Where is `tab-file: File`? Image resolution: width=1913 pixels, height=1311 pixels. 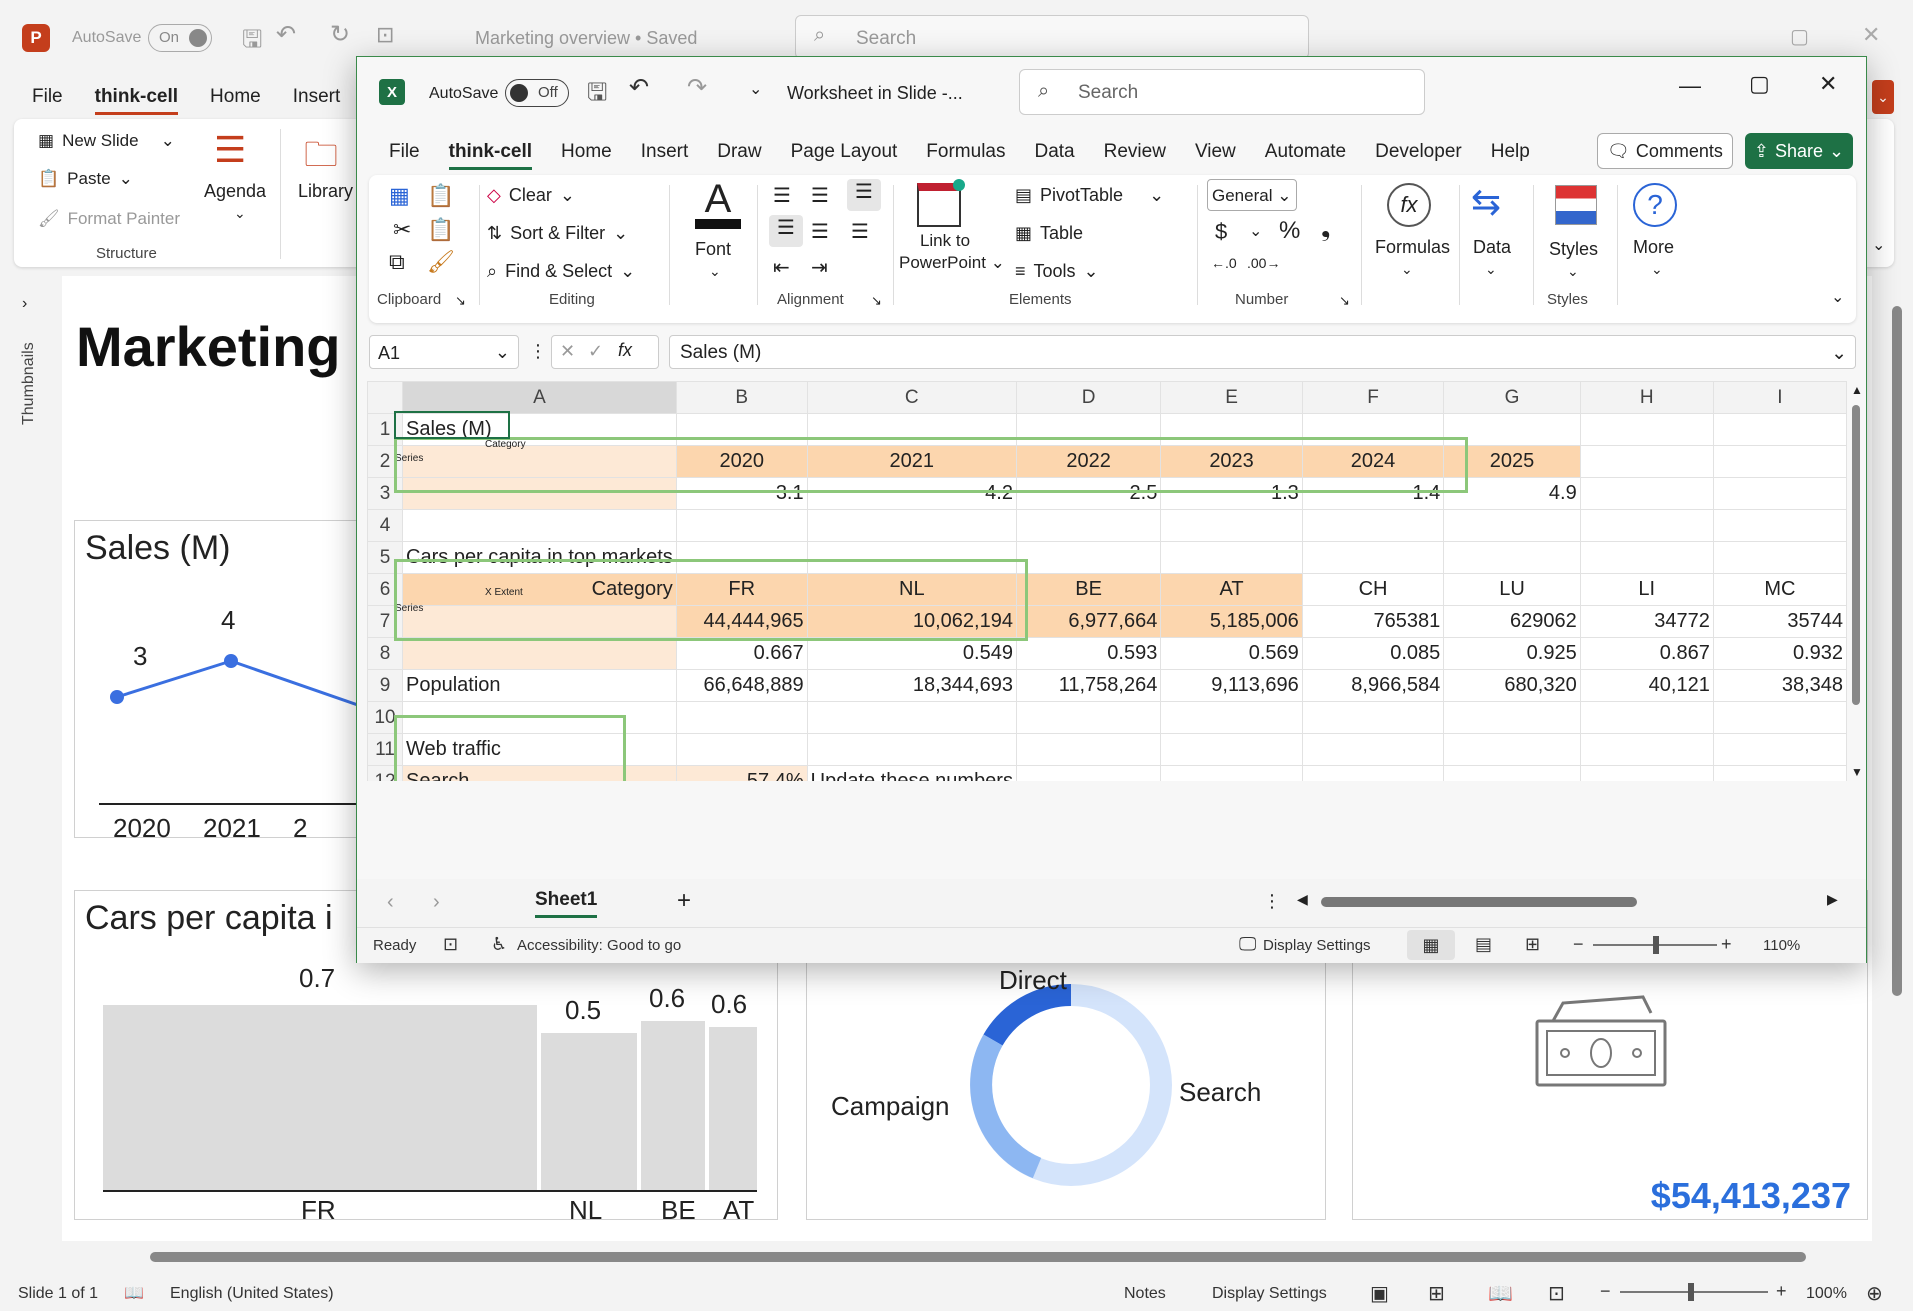 tab-file: File is located at coordinates (47, 100).